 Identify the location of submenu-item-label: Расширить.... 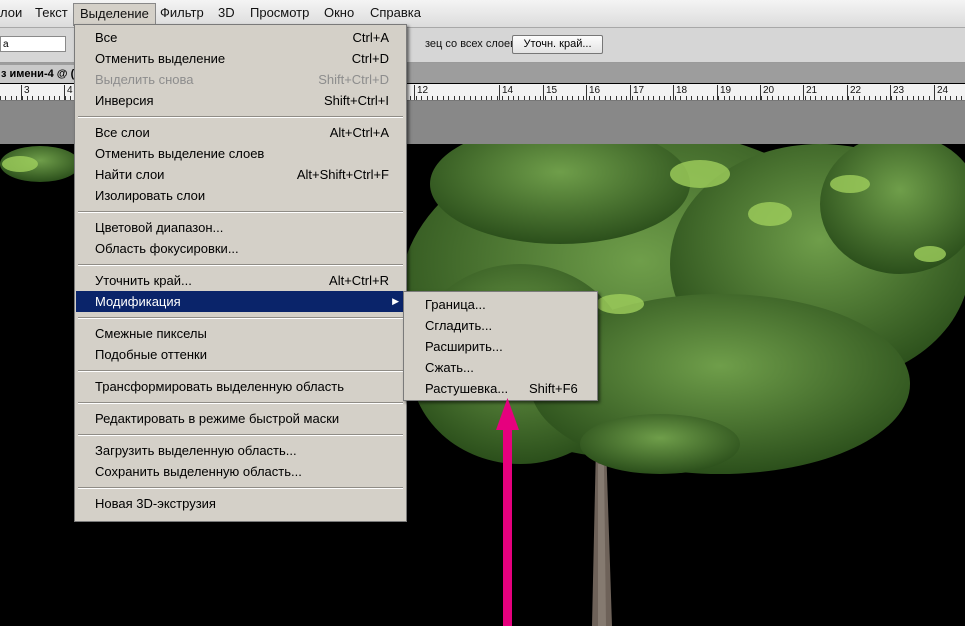
(464, 346).